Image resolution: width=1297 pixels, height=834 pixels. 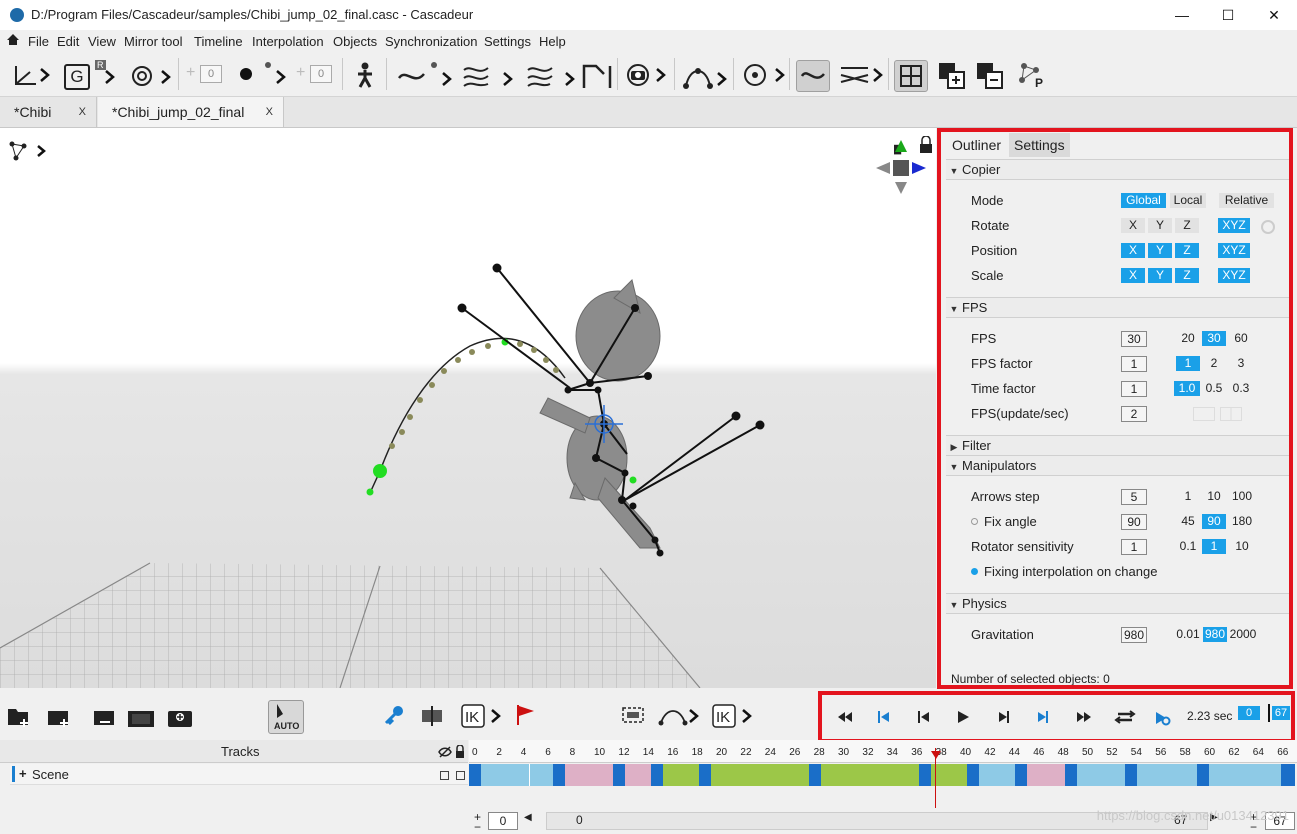 I want to click on track-tools-icons, so click(x=106, y=717).